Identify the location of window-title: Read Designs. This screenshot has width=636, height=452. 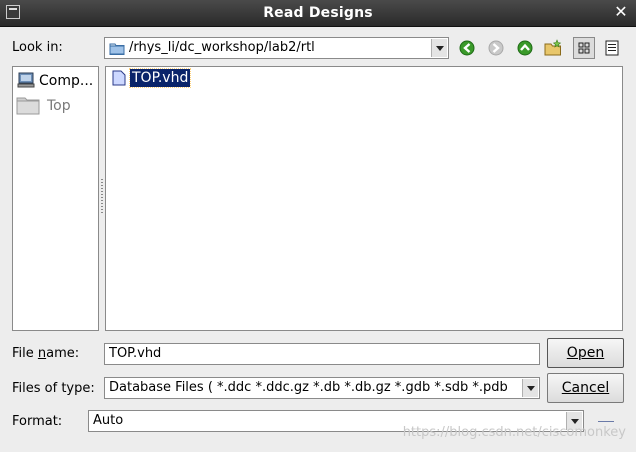
(318, 13).